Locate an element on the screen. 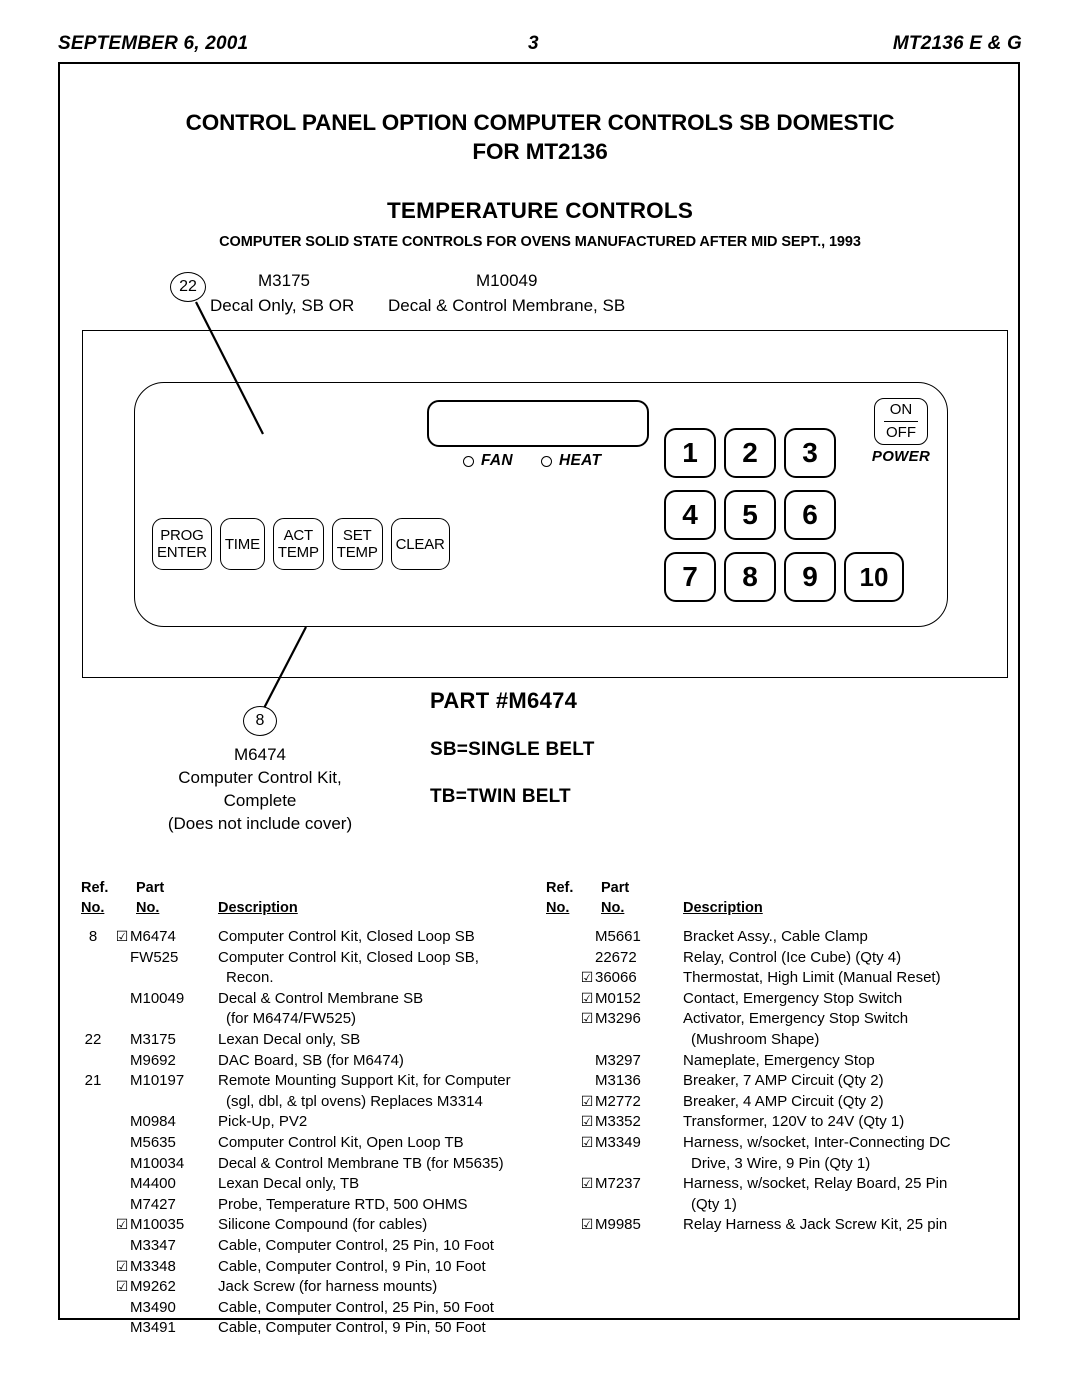 Image resolution: width=1080 pixels, height=1397 pixels. power-on-label: ON is located at coordinates (901, 411).